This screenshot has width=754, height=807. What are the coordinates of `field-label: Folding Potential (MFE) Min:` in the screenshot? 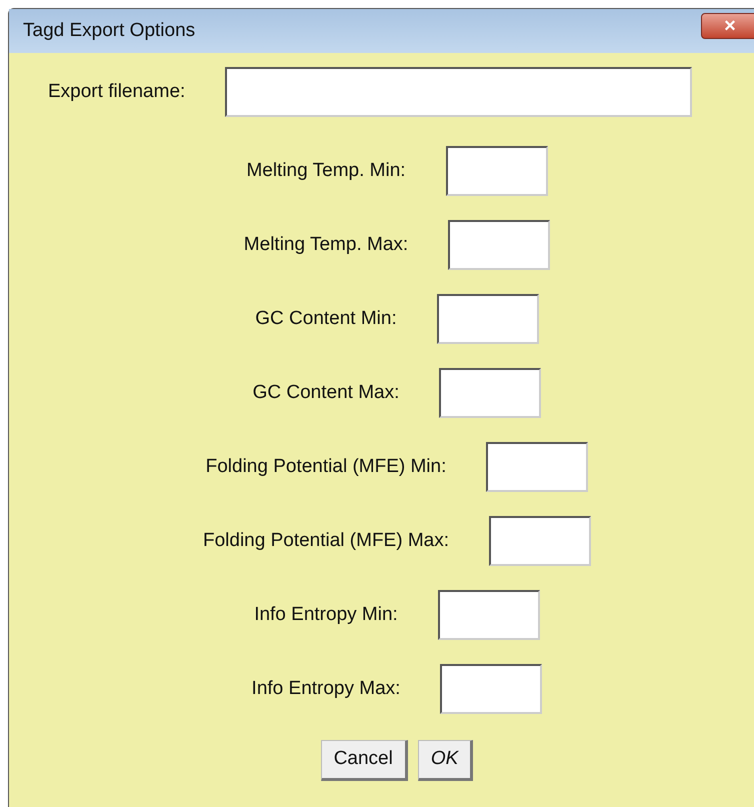 It's located at (326, 466).